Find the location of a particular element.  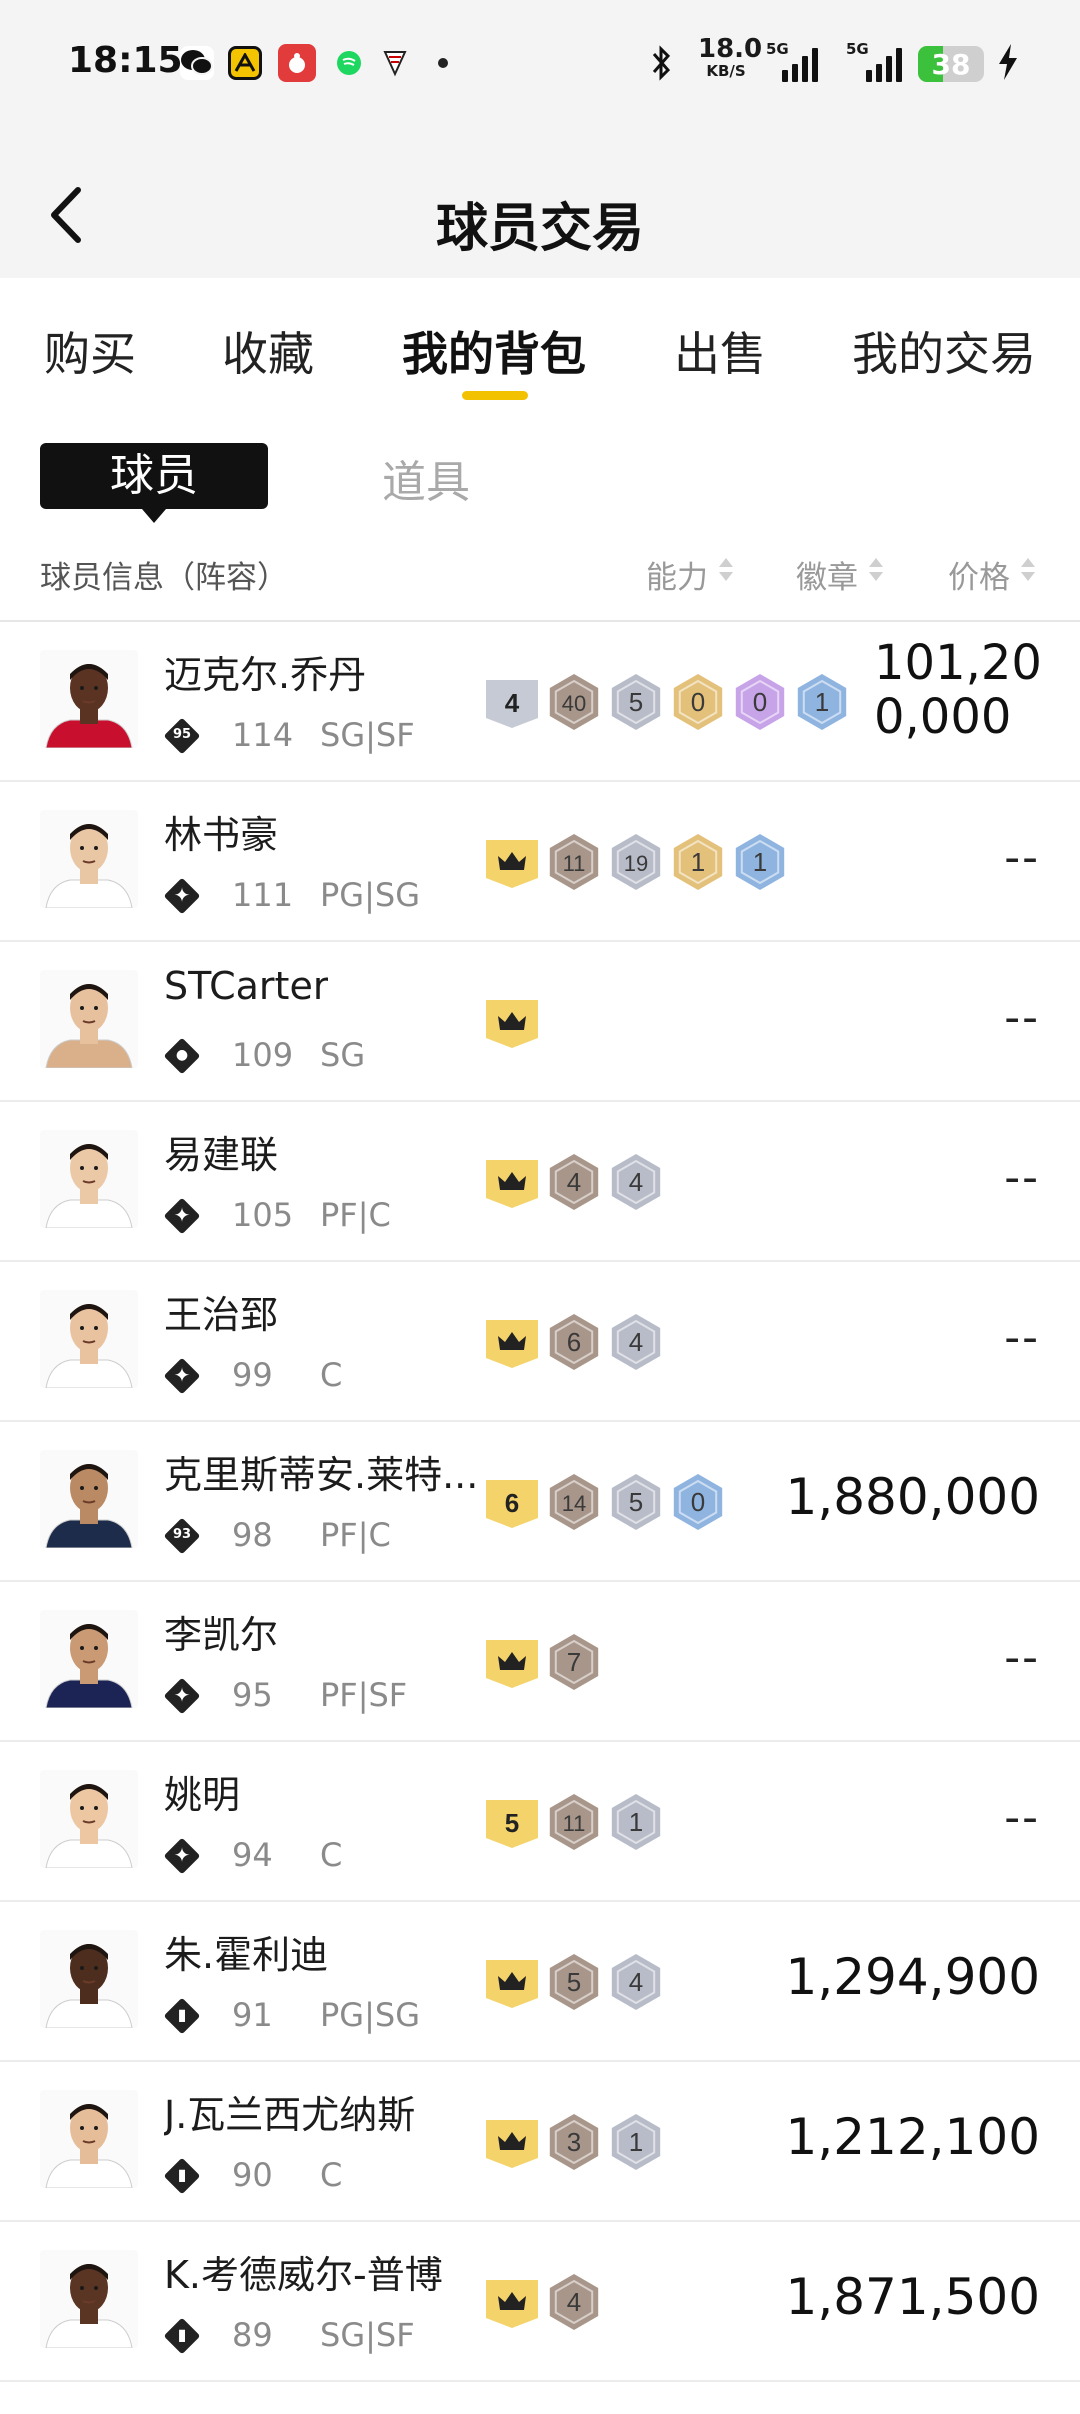

player-name: 林书豪 is located at coordinates (221, 835).